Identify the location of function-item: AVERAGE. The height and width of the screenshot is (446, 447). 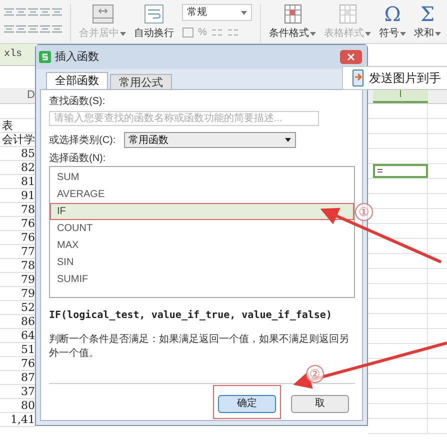
(202, 194).